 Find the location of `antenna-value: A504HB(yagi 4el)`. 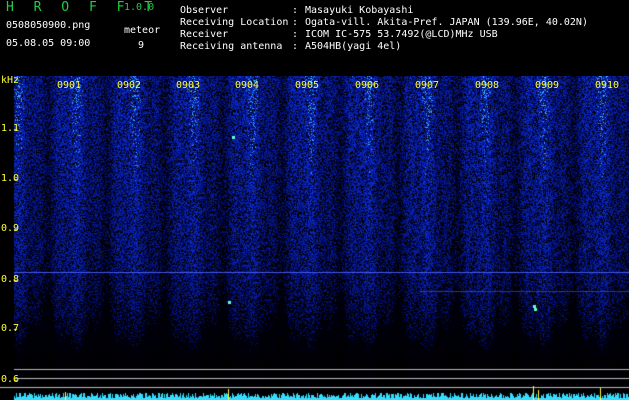

antenna-value: A504HB(yagi 4el) is located at coordinates (353, 46).